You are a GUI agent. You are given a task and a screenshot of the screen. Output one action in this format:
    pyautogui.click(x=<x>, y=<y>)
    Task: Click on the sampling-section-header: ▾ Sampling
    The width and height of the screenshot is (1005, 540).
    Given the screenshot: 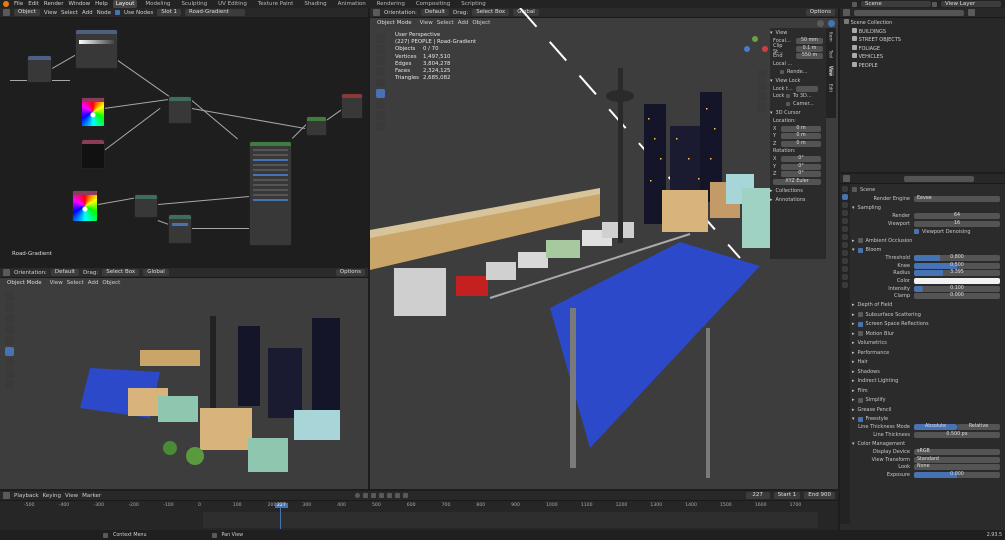 What is the action you would take?
    pyautogui.click(x=928, y=208)
    